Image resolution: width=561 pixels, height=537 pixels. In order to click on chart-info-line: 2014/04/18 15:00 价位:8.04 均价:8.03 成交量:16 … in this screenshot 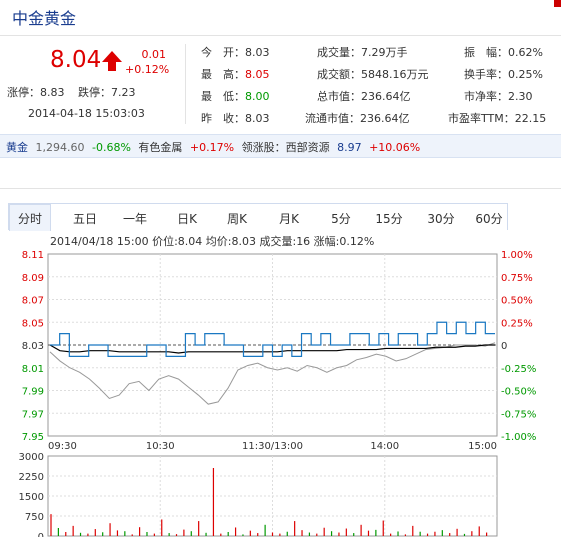, I will do `click(212, 241)`.